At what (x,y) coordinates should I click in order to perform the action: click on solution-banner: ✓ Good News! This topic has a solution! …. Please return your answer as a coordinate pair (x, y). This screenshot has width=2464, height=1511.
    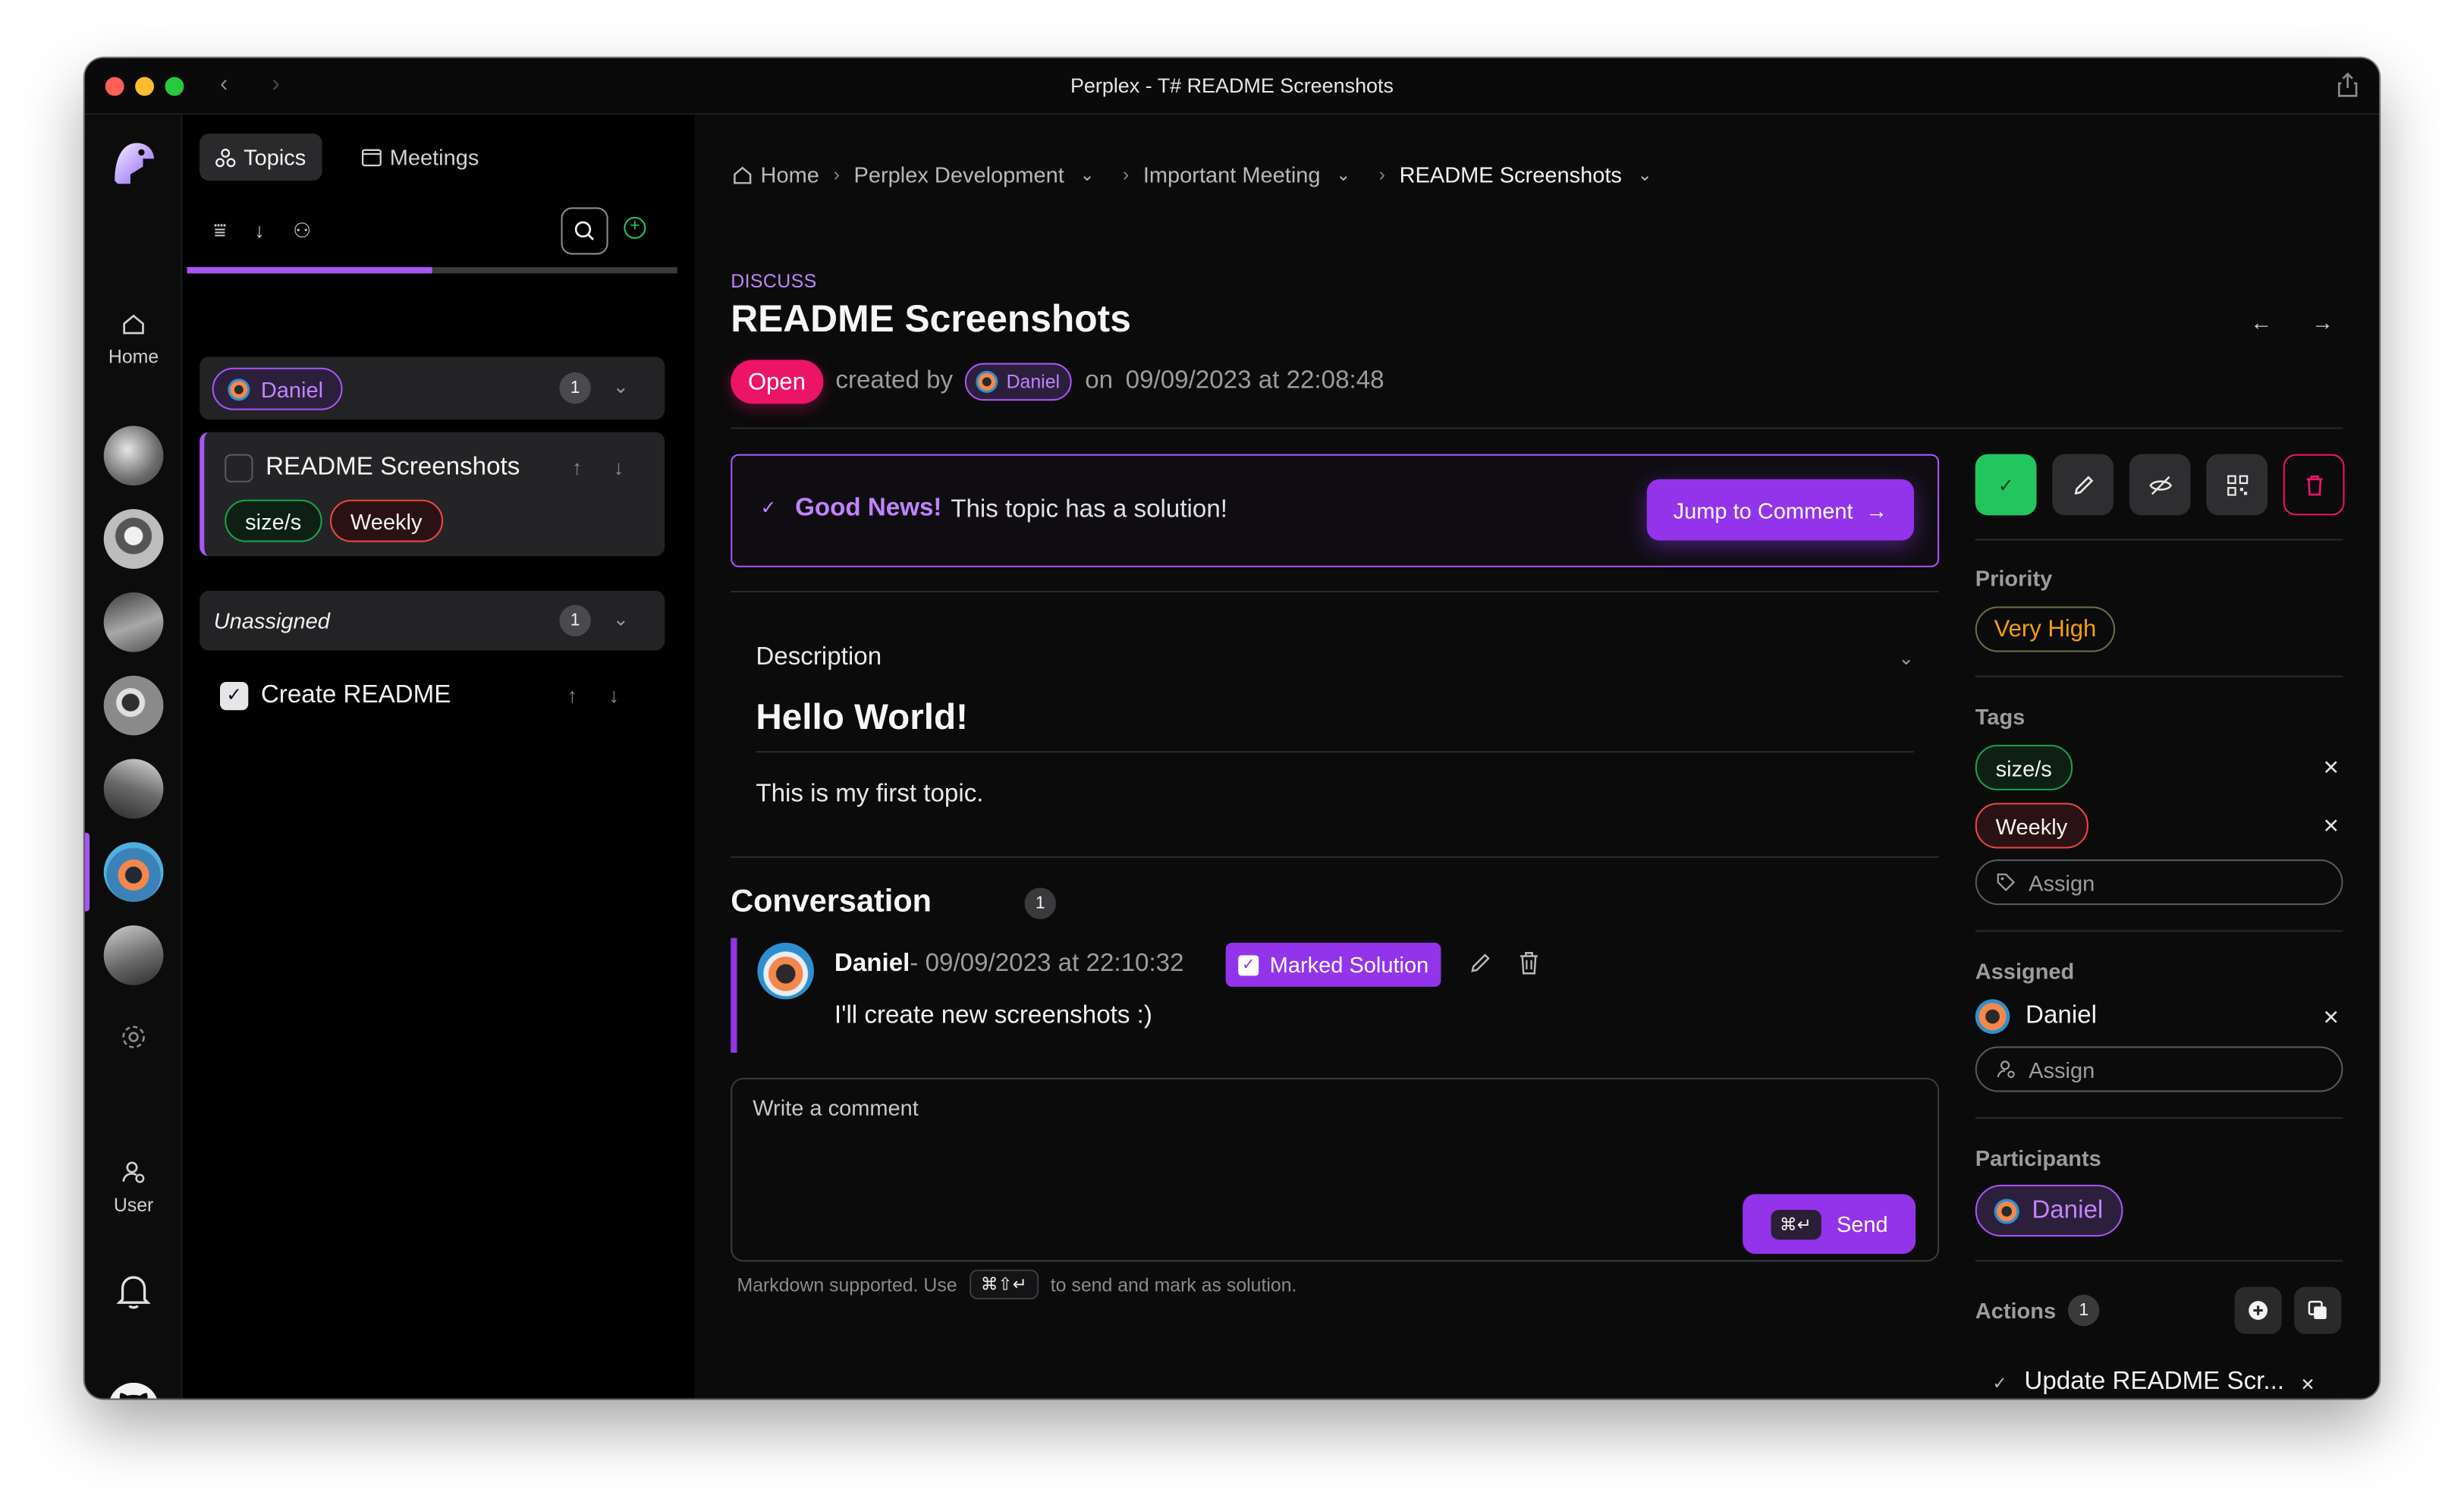
    Looking at the image, I should click on (1335, 511).